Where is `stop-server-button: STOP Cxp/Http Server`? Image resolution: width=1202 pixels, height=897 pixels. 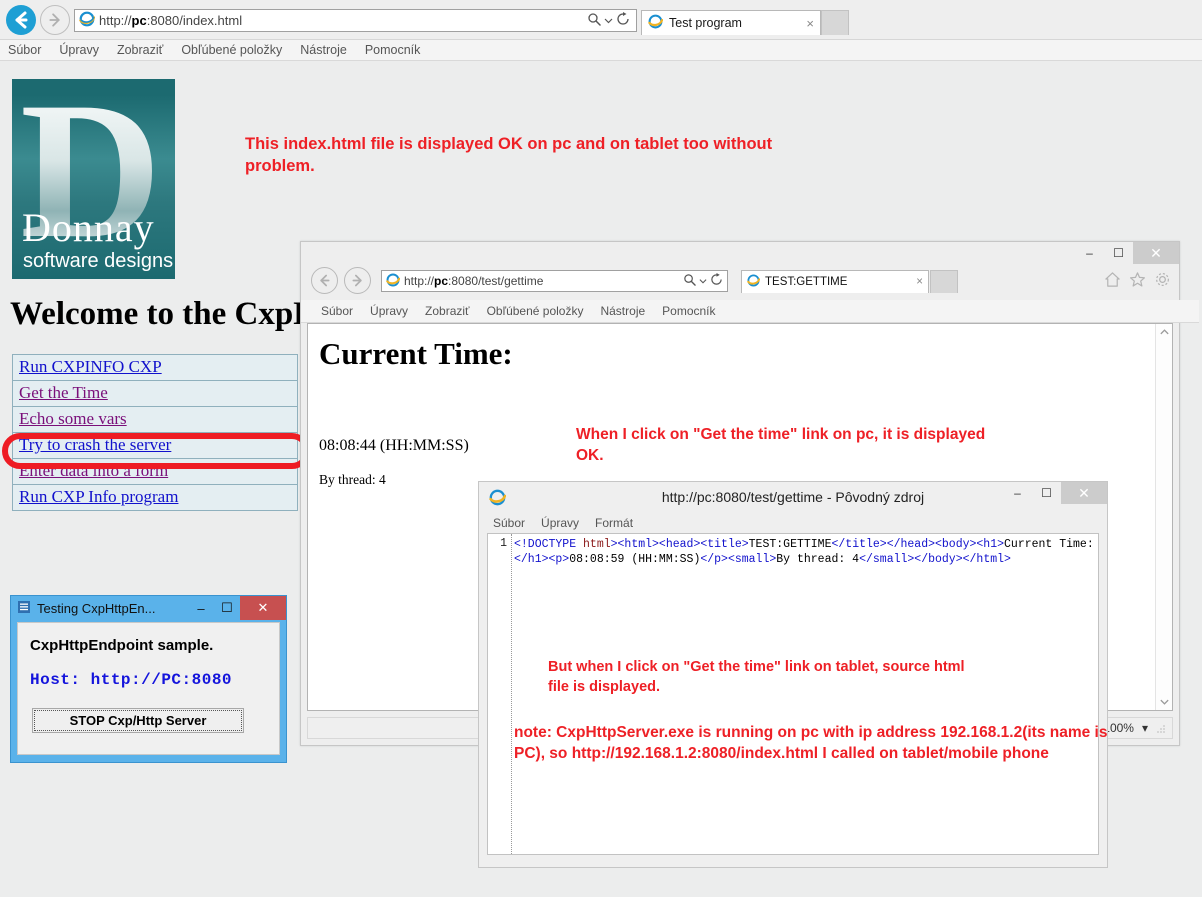 stop-server-button: STOP Cxp/Http Server is located at coordinates (138, 720).